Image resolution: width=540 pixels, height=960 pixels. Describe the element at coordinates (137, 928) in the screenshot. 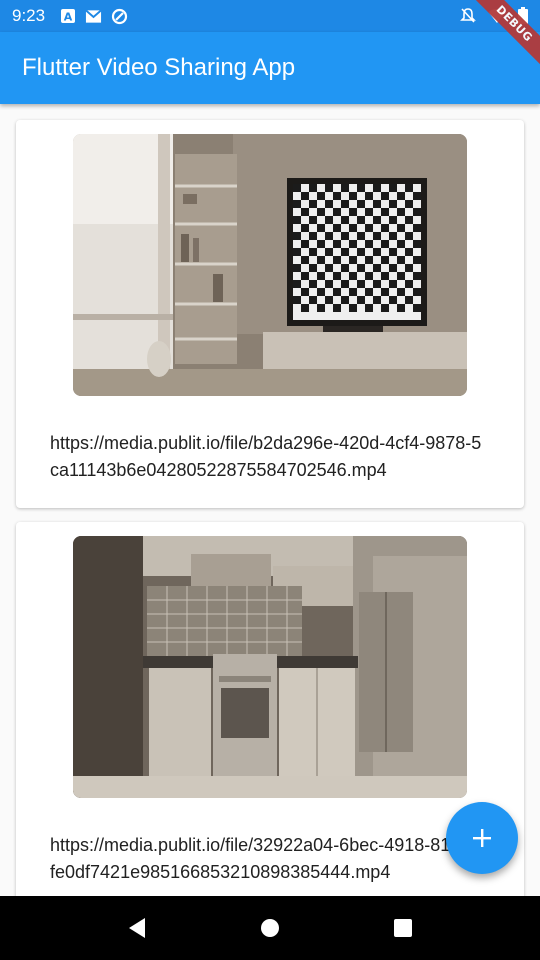

I see `back-icon` at that location.